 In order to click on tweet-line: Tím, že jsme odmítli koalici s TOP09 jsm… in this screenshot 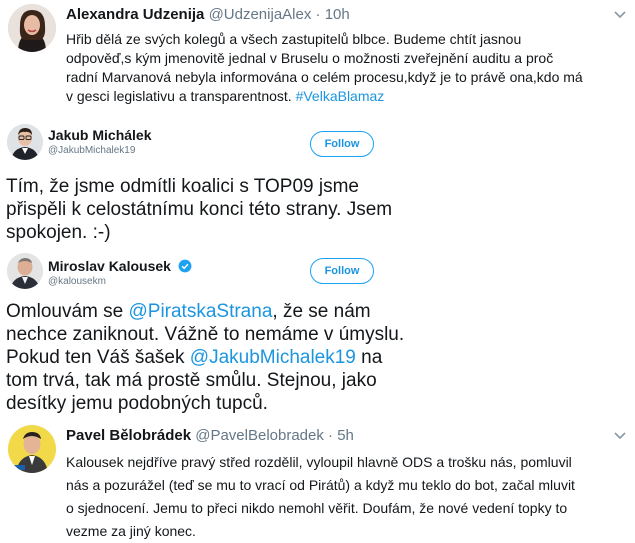, I will do `click(183, 186)`.